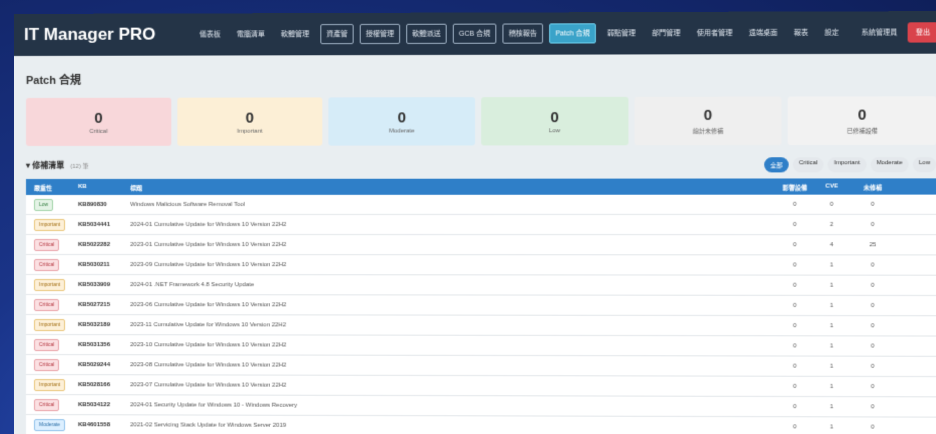 The width and height of the screenshot is (936, 434). I want to click on col-unpatched: 未修補, so click(872, 186).